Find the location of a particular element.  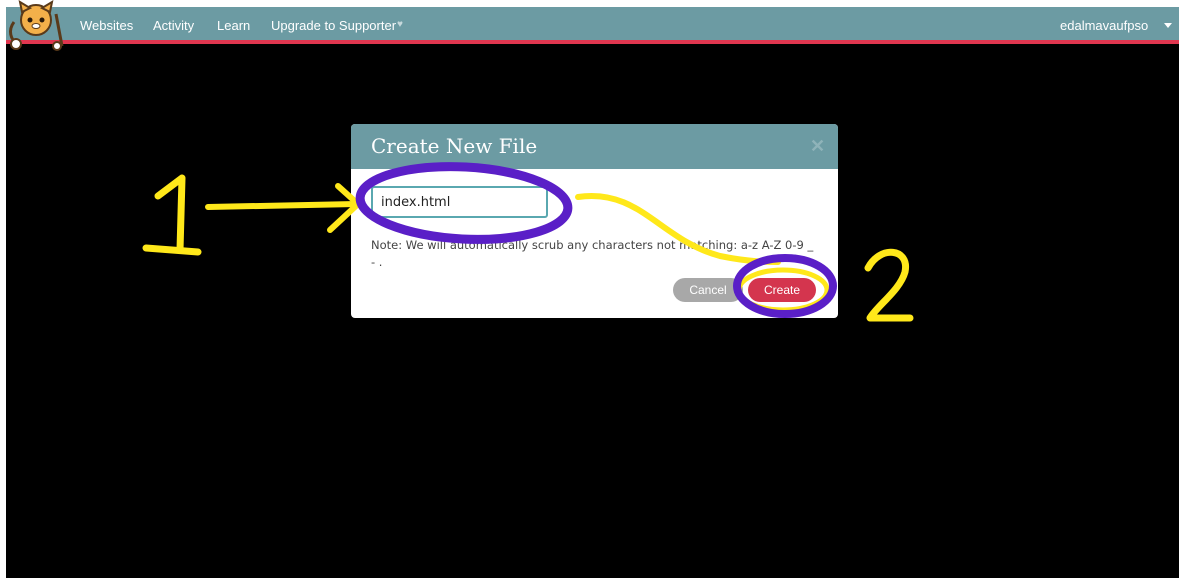

nav-learn: Learn is located at coordinates (233, 25).